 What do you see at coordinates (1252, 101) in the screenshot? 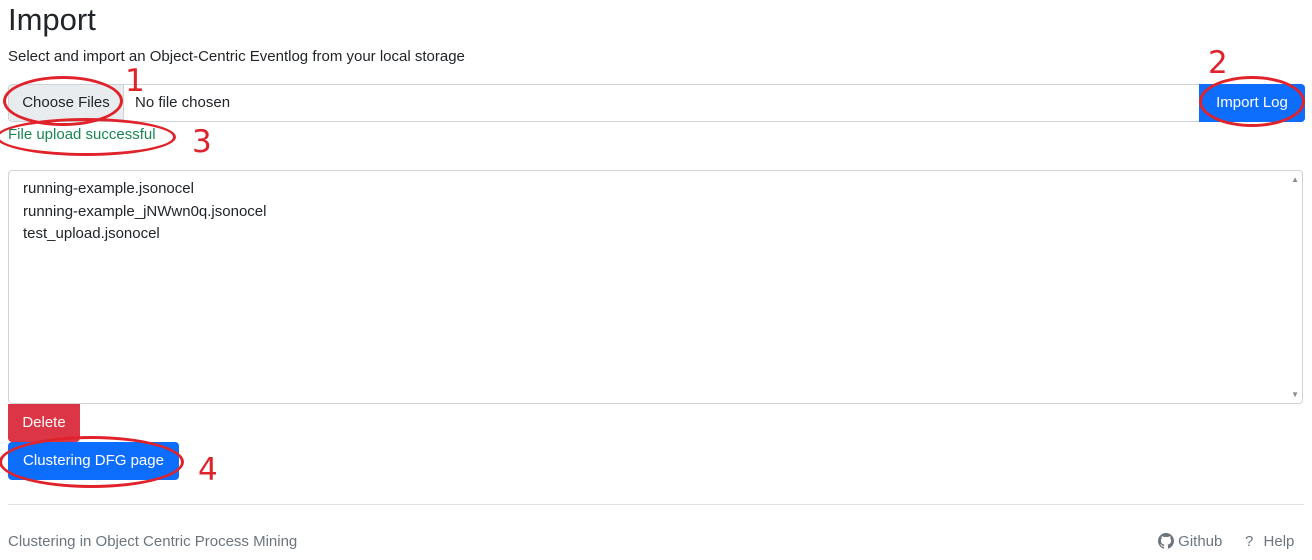
I see `annotation-circle-import-log` at bounding box center [1252, 101].